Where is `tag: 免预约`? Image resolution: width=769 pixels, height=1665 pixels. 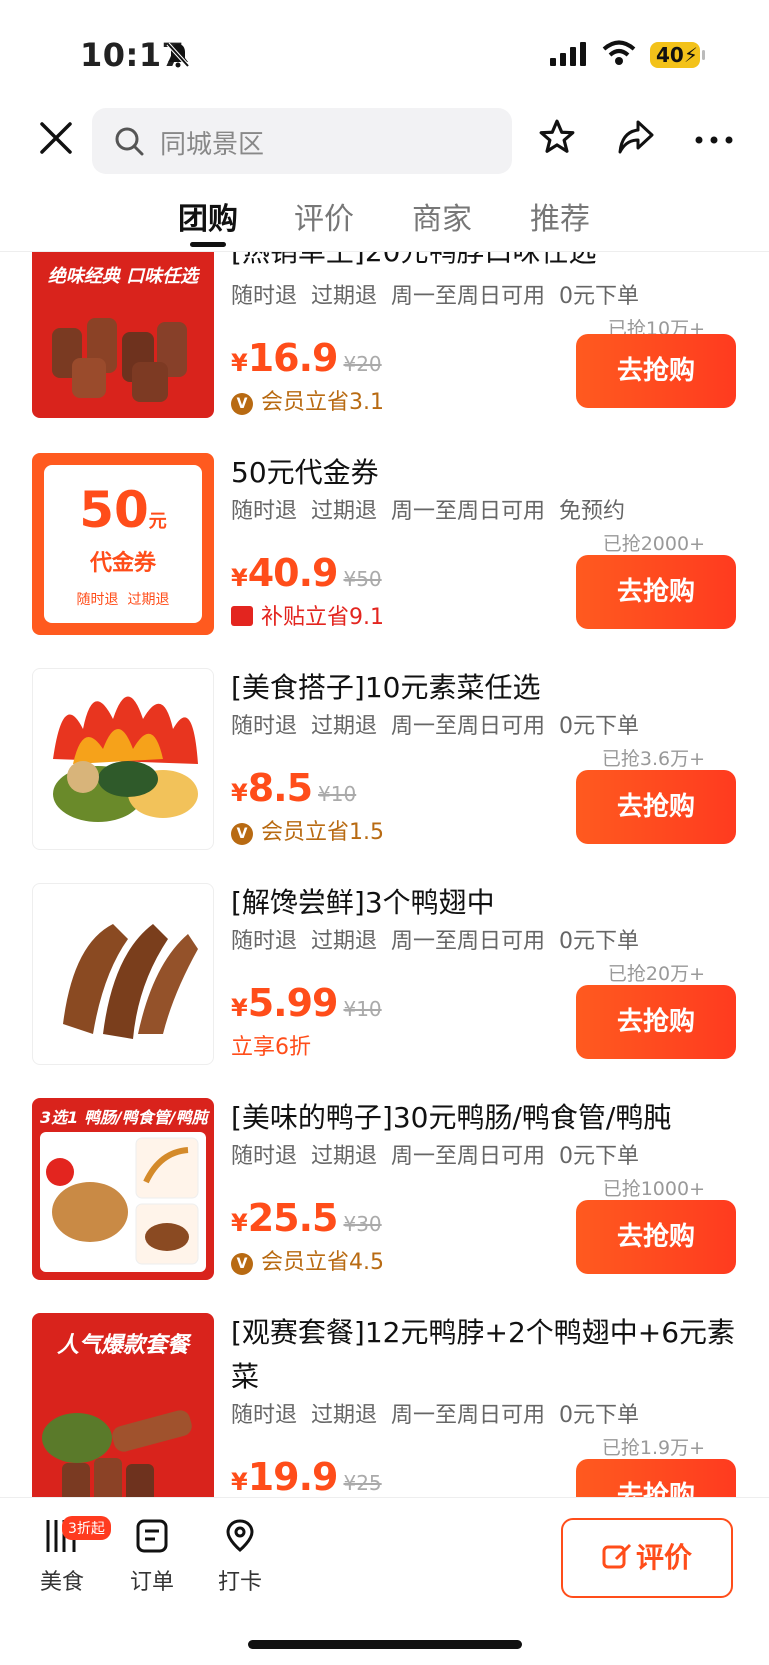 tag: 免预约 is located at coordinates (592, 511).